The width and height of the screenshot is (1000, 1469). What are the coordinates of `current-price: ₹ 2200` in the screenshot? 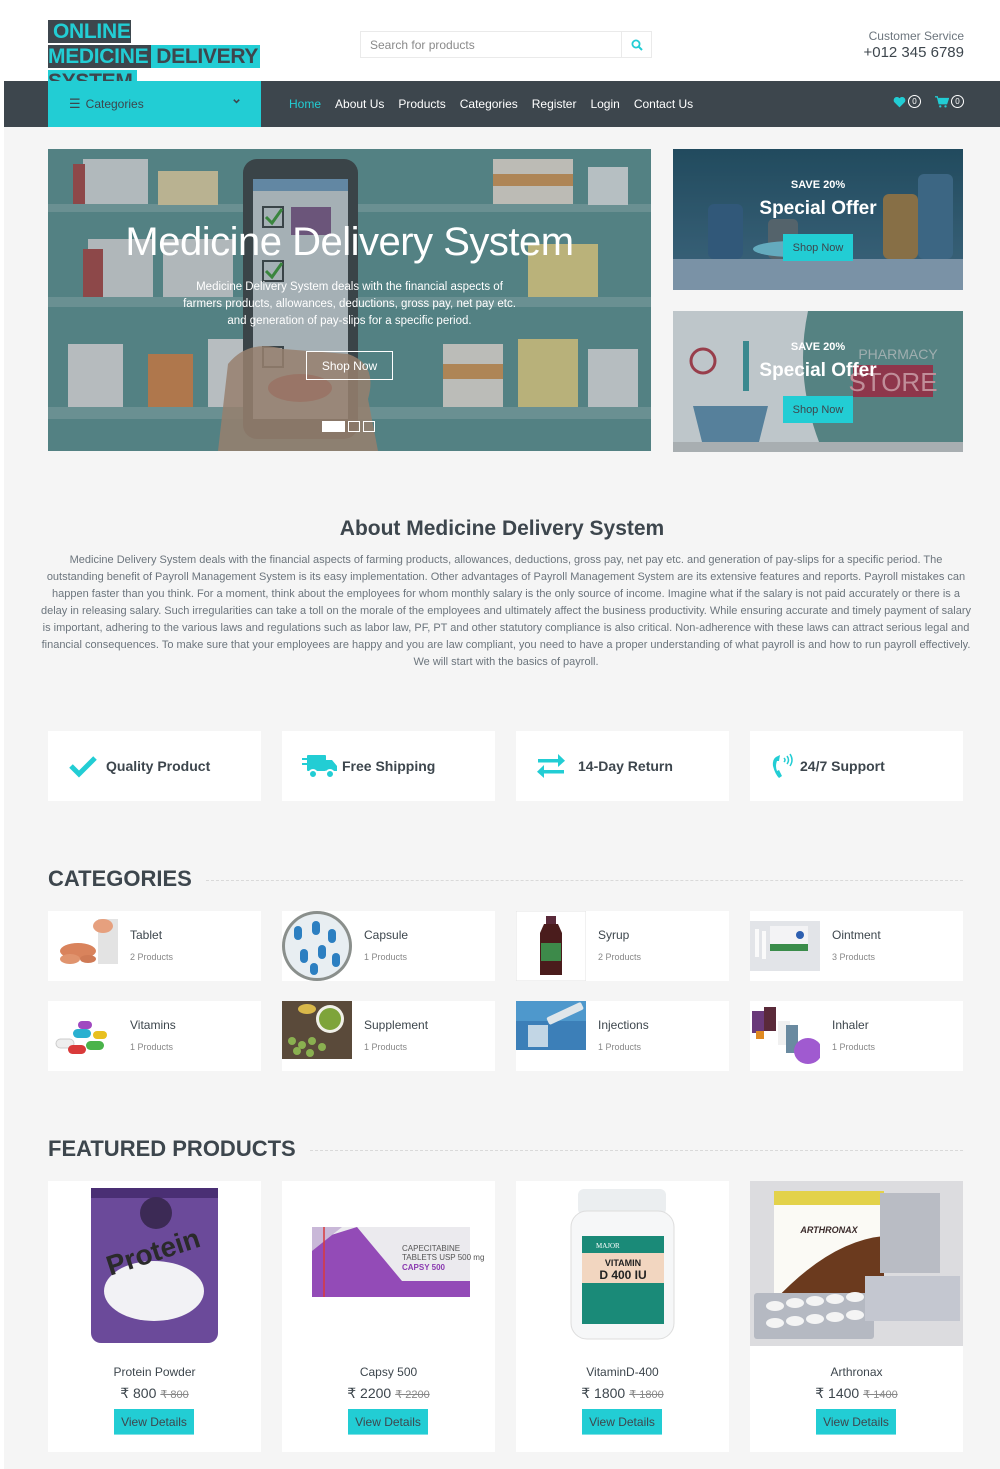 It's located at (369, 1393).